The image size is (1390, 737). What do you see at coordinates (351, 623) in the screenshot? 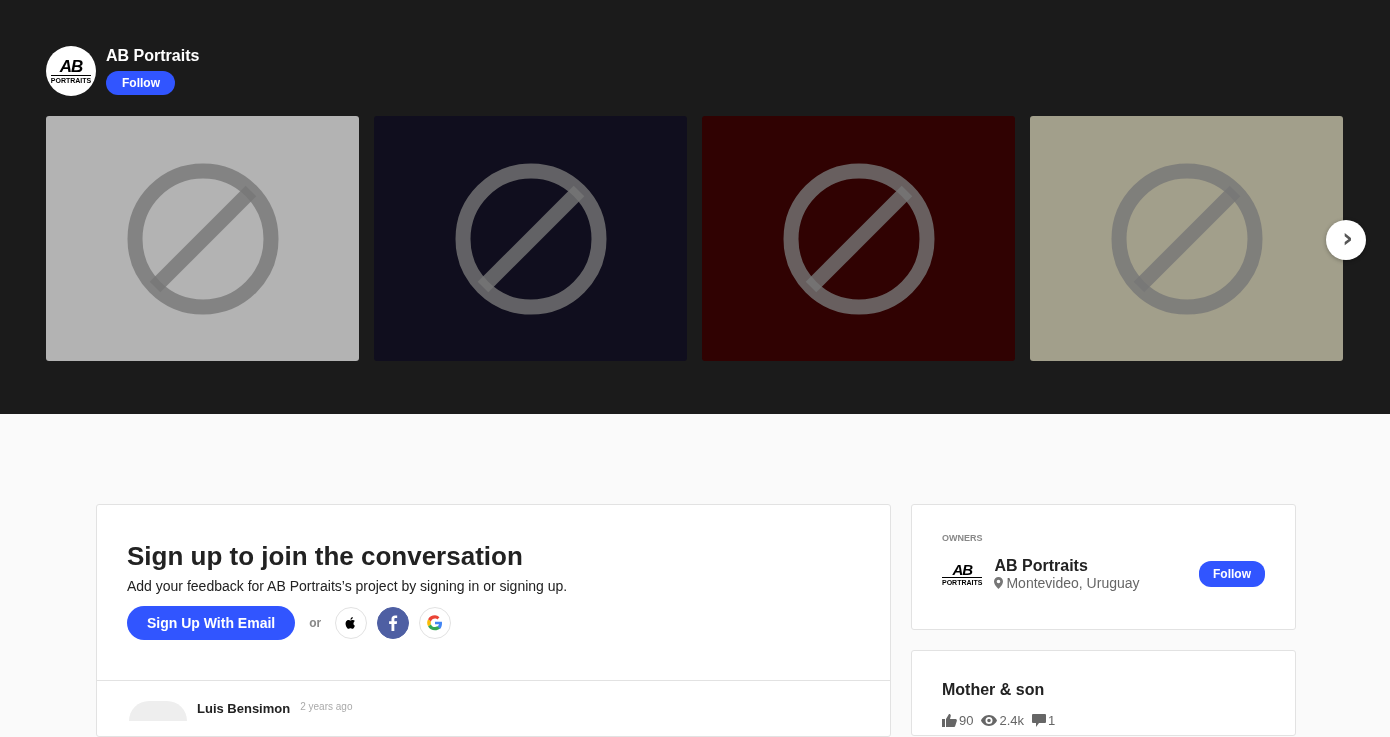
I see `apple-button` at bounding box center [351, 623].